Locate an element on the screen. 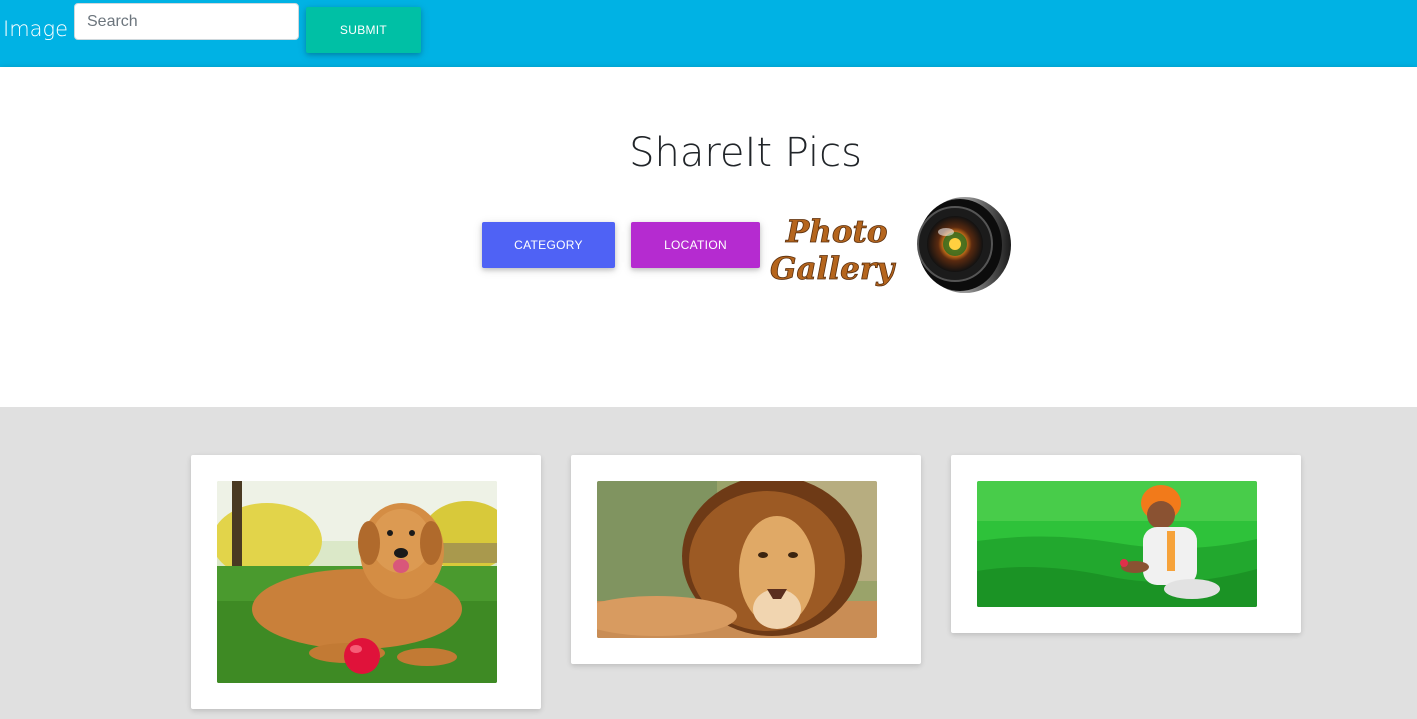 Image resolution: width=1417 pixels, height=719 pixels. lion-photo is located at coordinates (737, 559).